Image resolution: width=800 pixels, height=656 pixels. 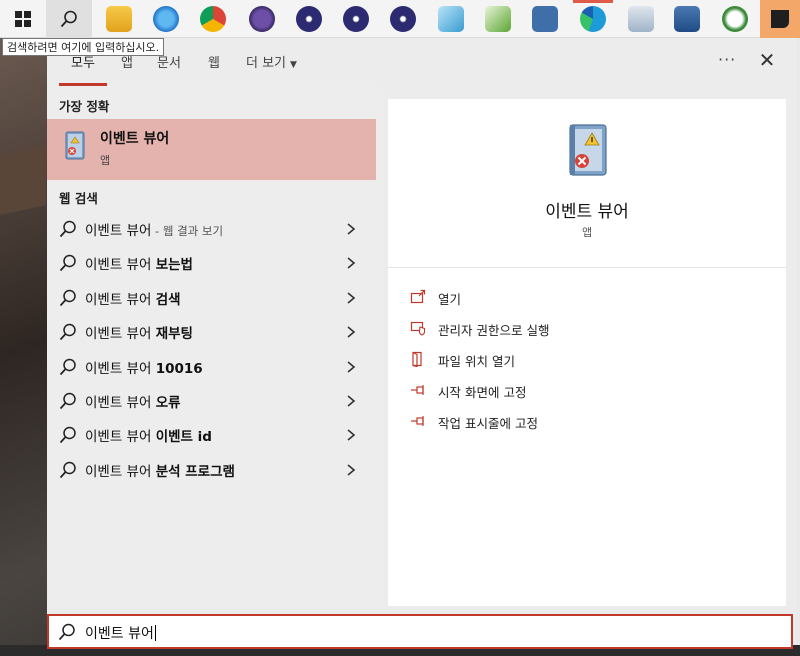 What do you see at coordinates (590, 298) in the screenshot?
I see `action-open: 열기` at bounding box center [590, 298].